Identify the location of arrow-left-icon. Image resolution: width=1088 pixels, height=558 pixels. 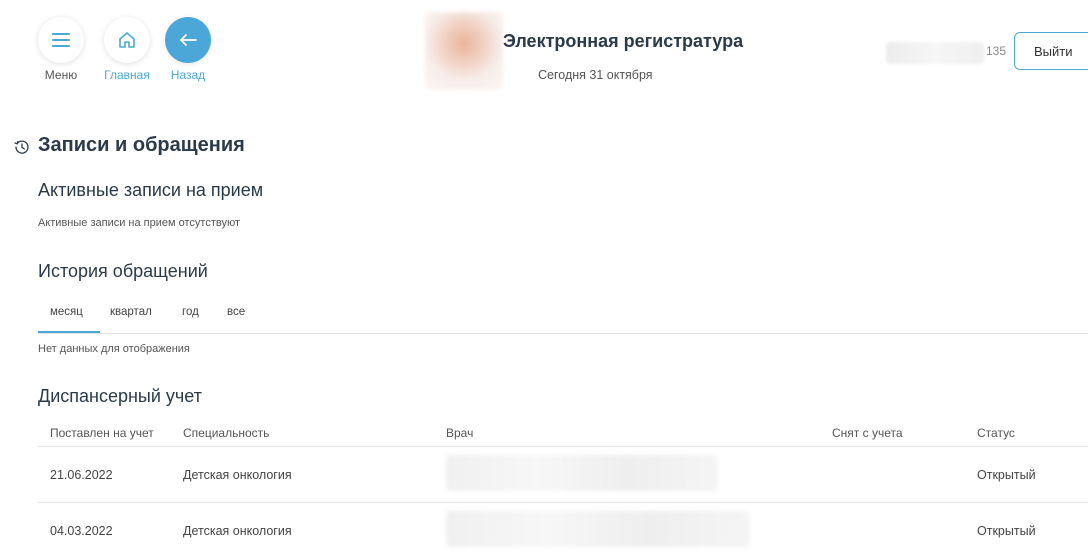
(188, 40).